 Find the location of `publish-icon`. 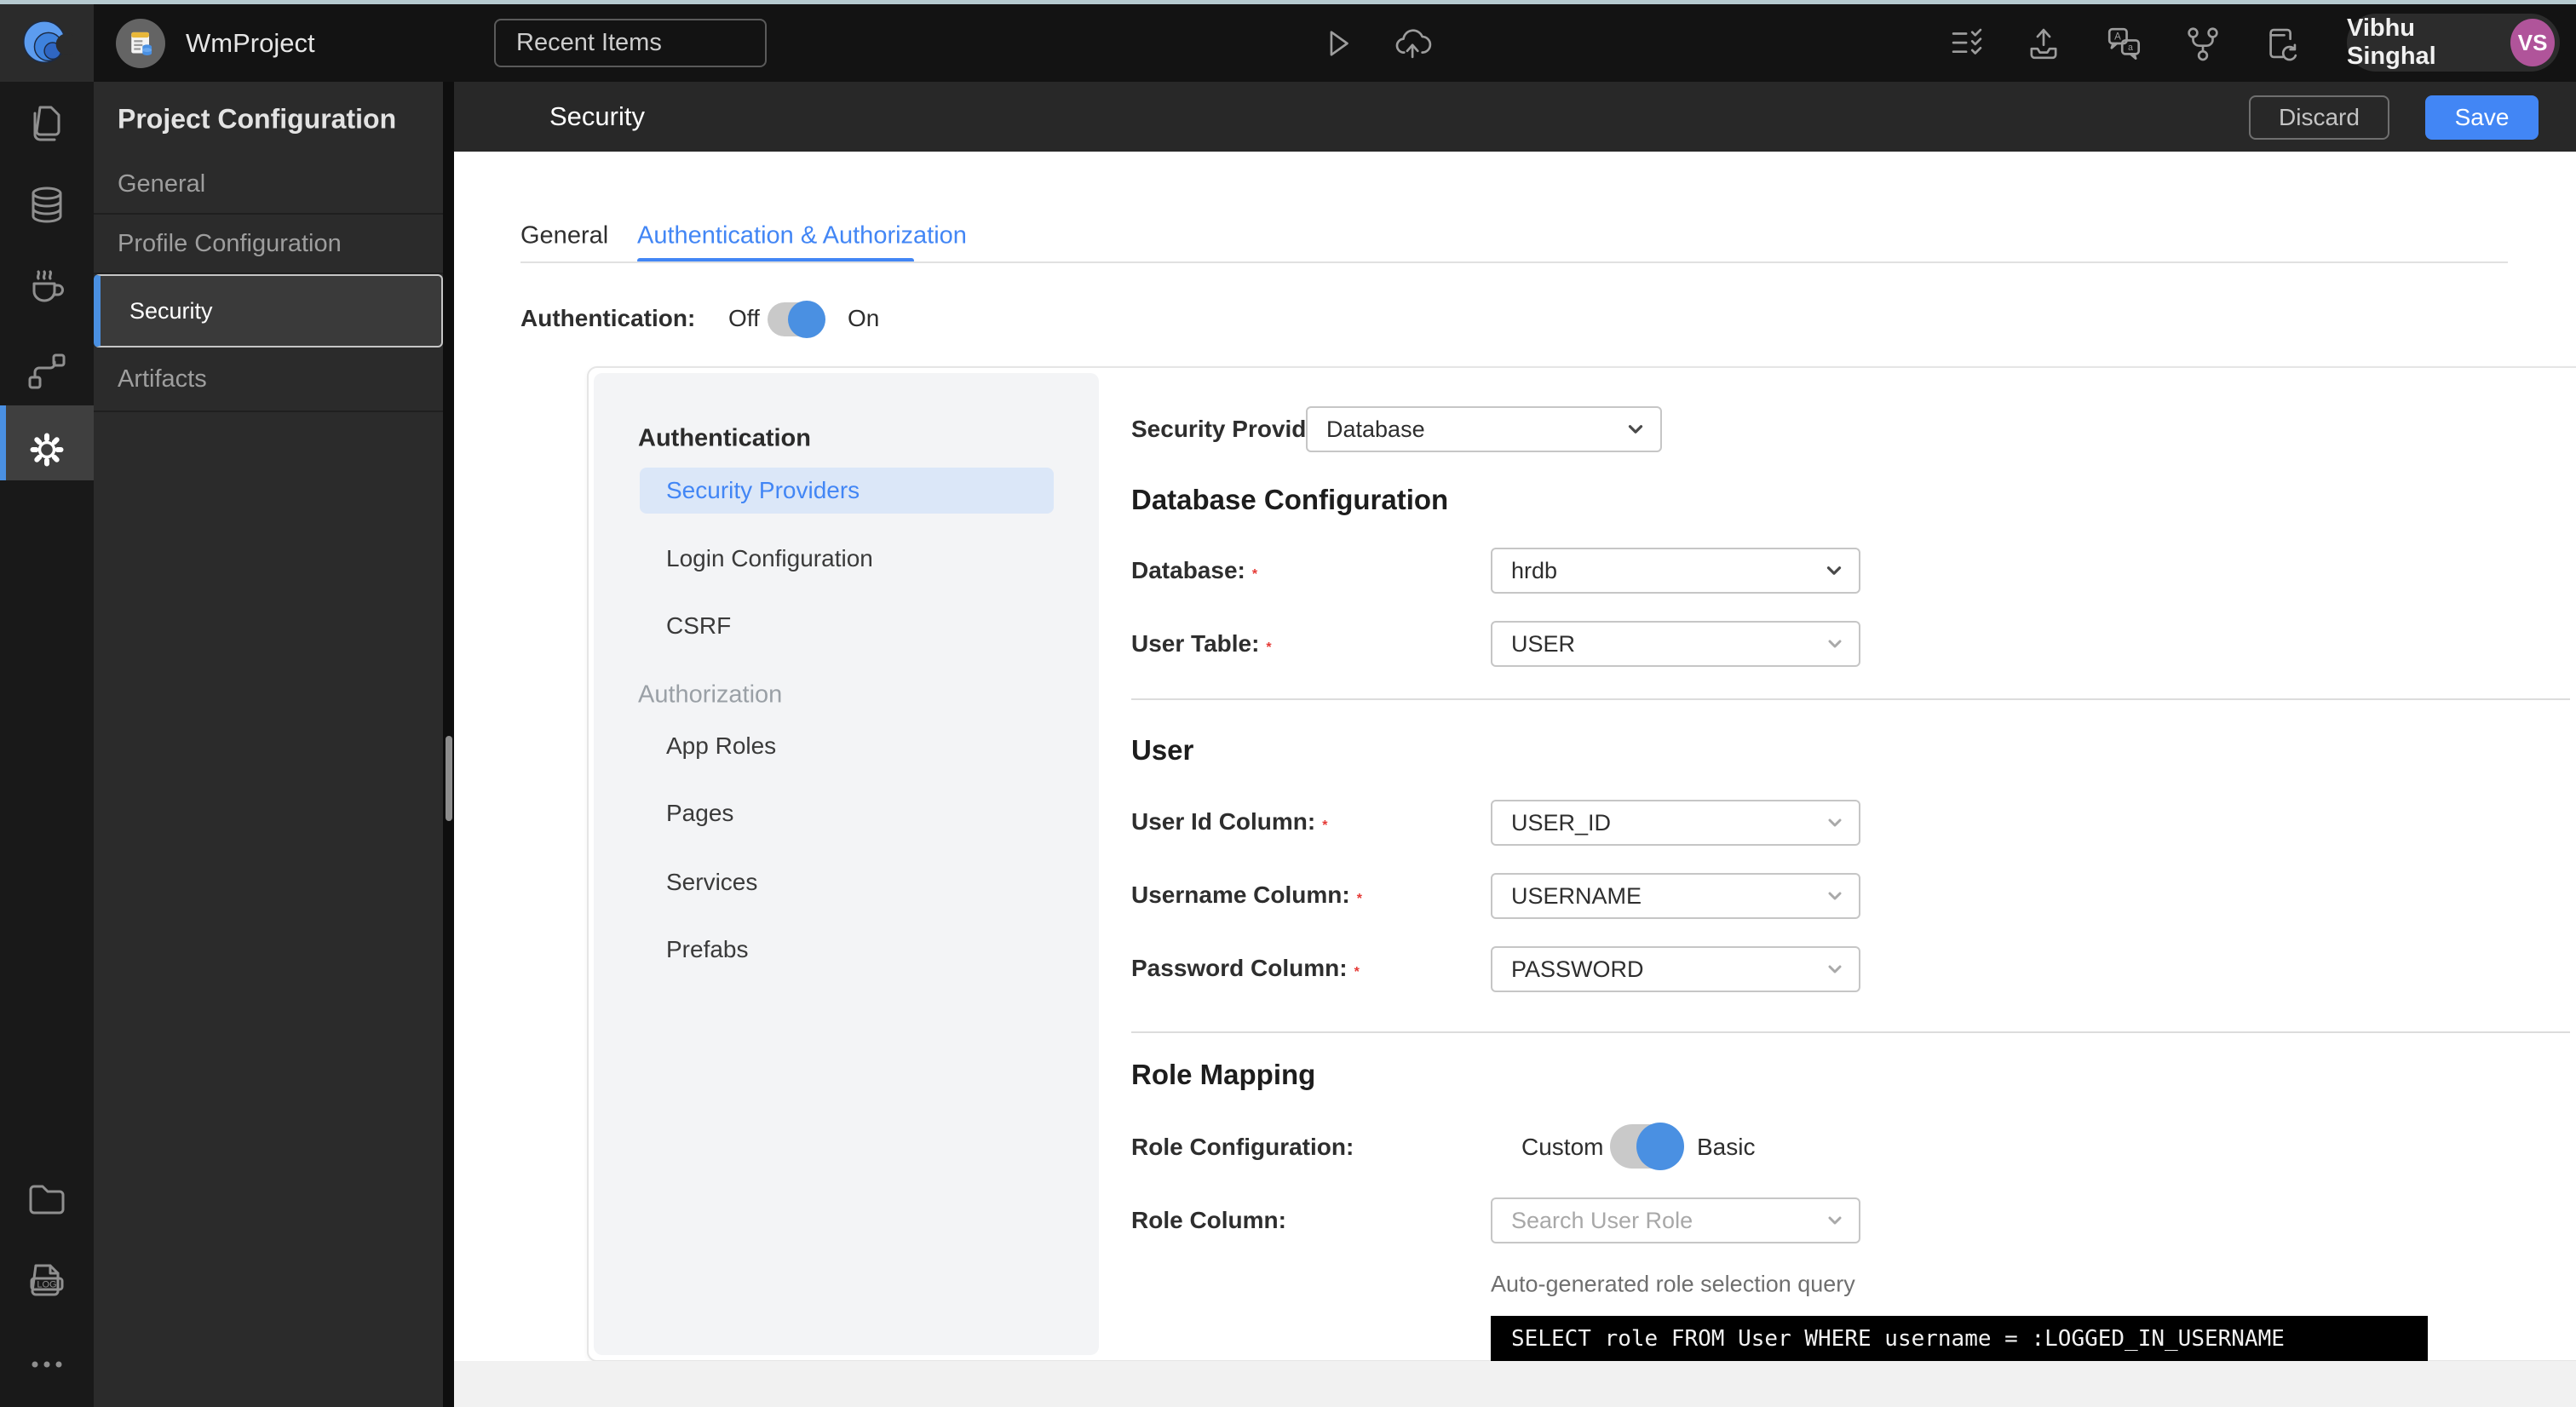

publish-icon is located at coordinates (2044, 44).